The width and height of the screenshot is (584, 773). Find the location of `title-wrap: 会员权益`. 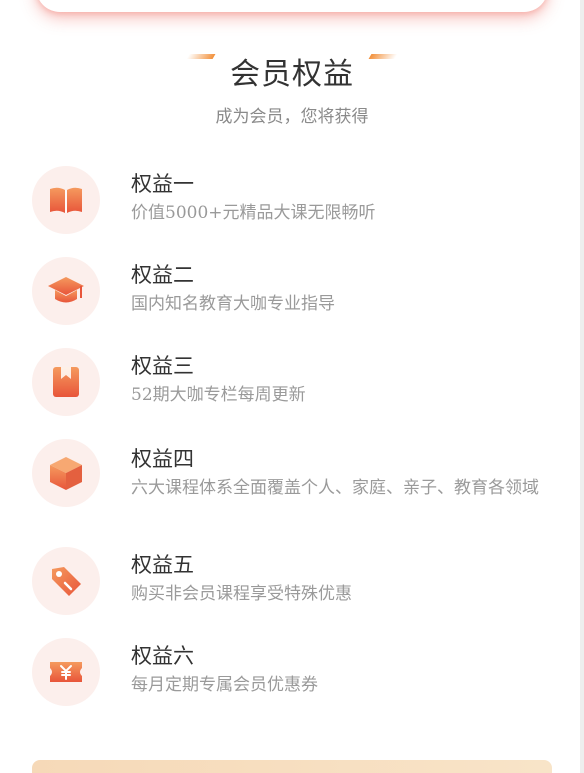

title-wrap: 会员权益 is located at coordinates (292, 75).